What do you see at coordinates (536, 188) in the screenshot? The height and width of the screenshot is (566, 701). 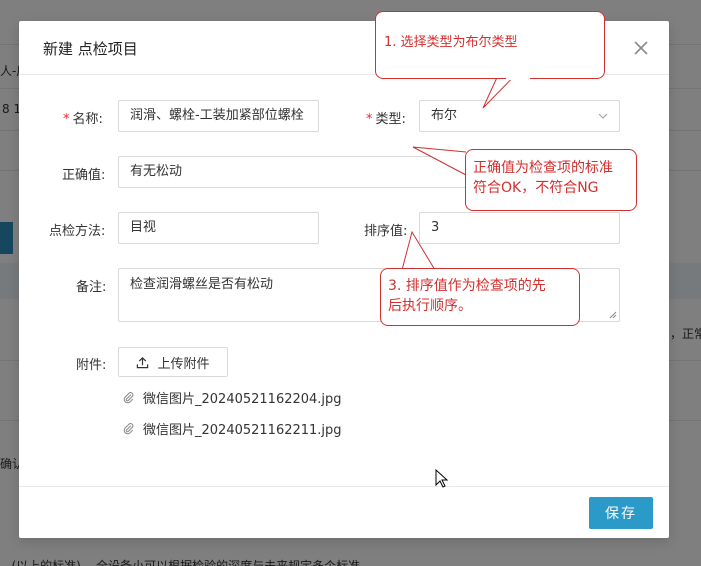 I see `callout-correct-value-line: 符合OK，不符合NG` at bounding box center [536, 188].